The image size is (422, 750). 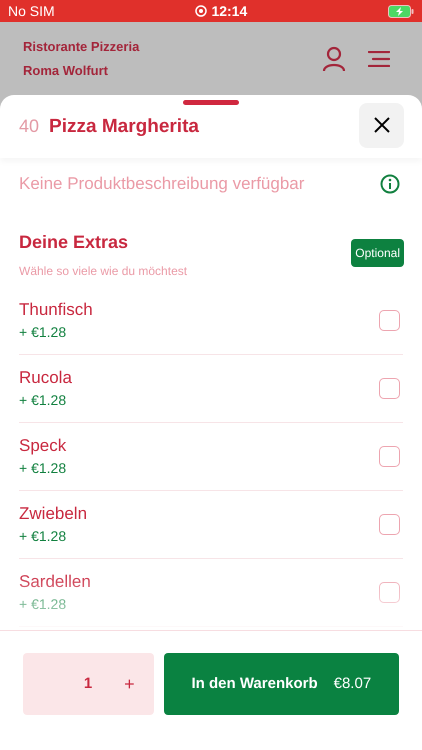 I want to click on total-price: €8.07, so click(x=353, y=684).